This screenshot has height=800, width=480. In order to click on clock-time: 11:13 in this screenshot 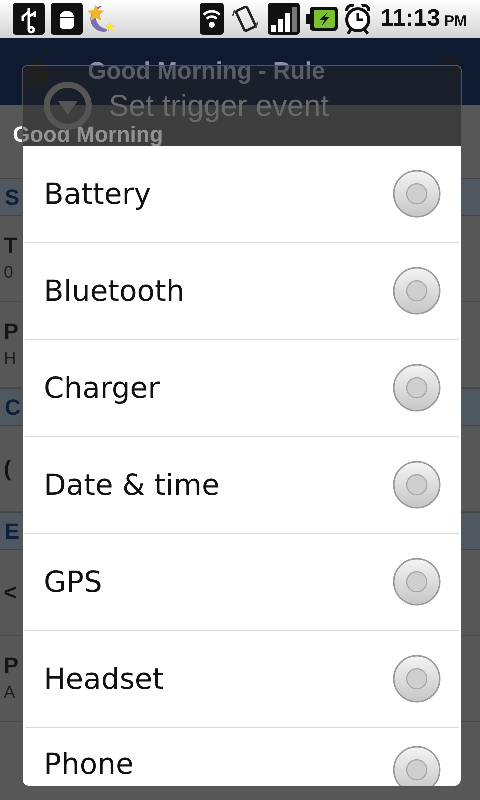, I will do `click(410, 19)`.